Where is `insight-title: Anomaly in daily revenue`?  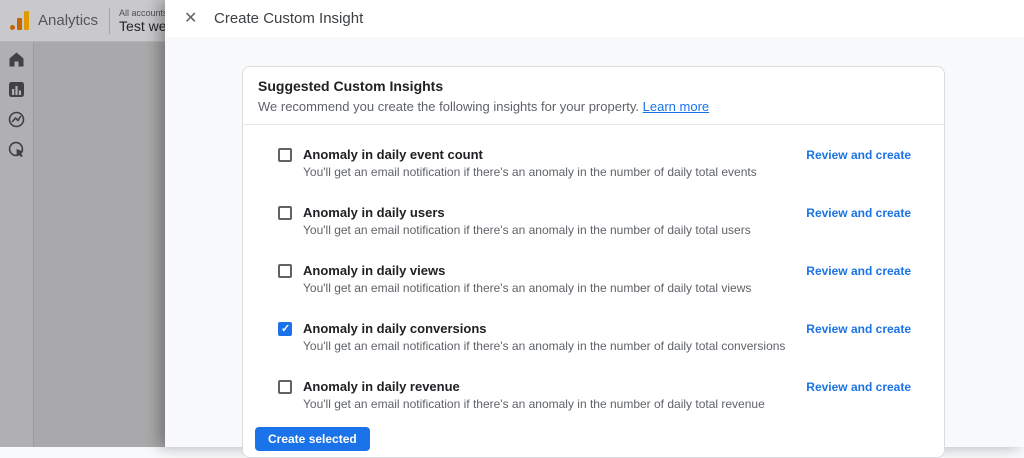 insight-title: Anomaly in daily revenue is located at coordinates (381, 386).